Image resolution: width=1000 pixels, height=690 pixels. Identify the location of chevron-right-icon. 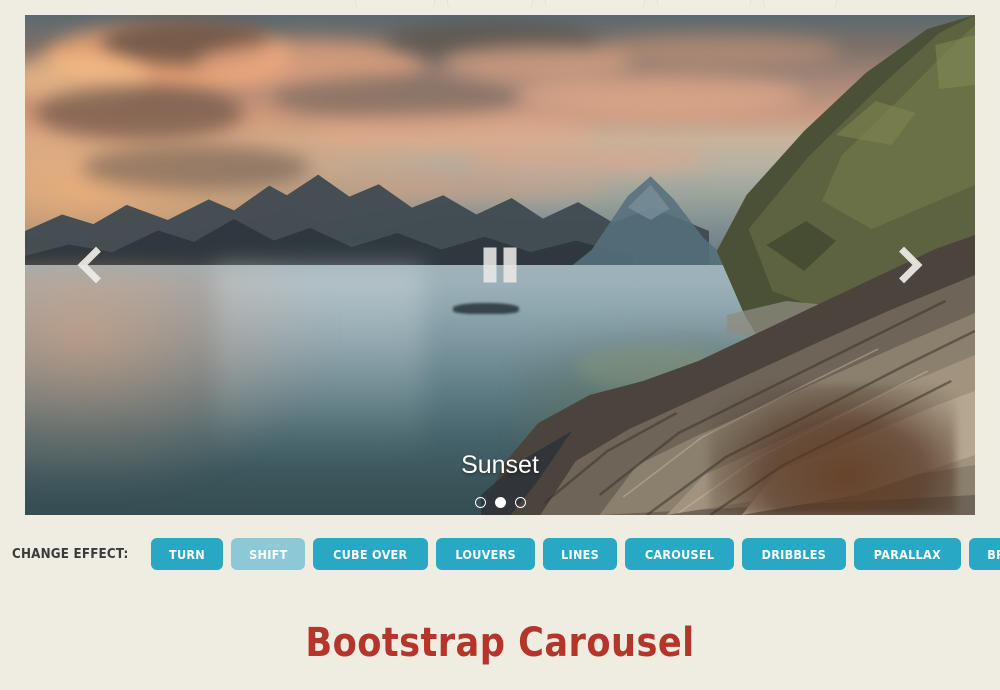
(904, 265).